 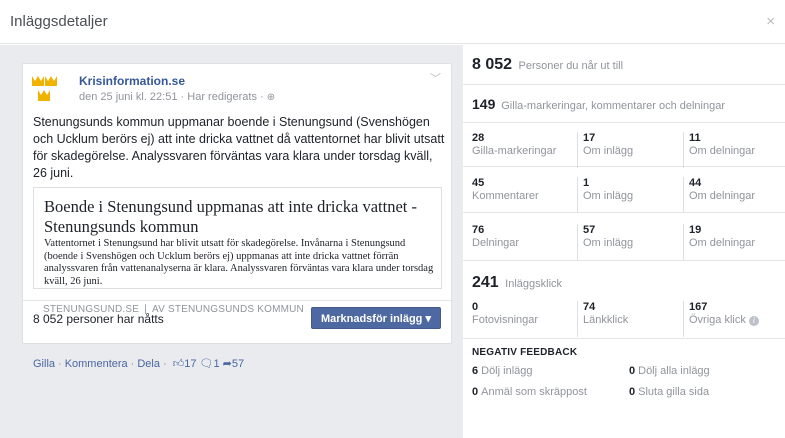 I want to click on shares-on-shares-label: Om delningar, so click(x=722, y=243).